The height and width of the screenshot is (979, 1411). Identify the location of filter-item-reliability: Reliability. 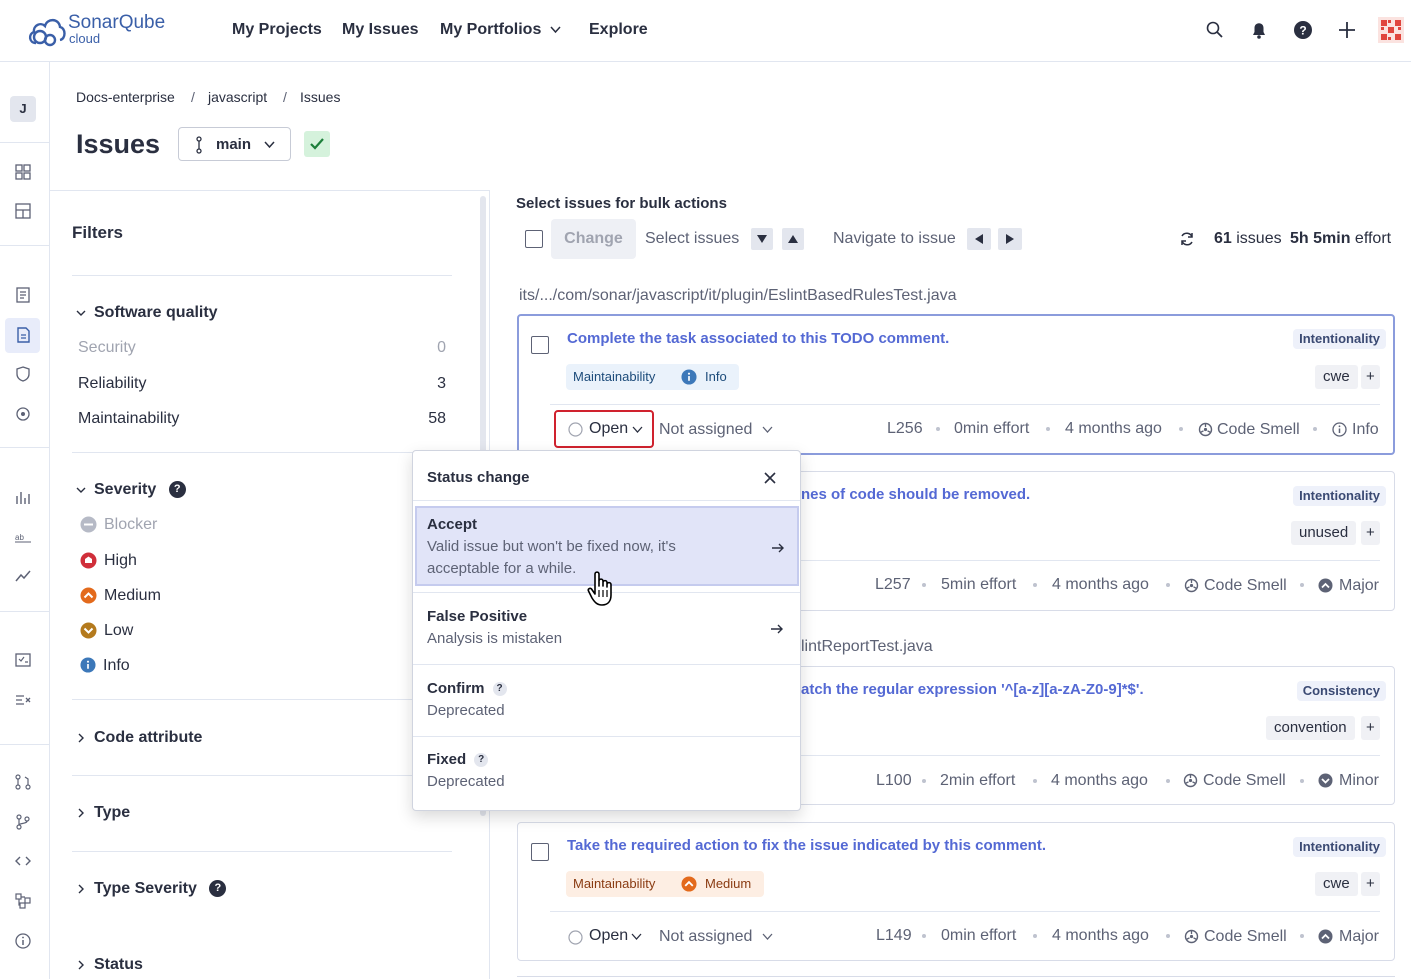
(112, 384).